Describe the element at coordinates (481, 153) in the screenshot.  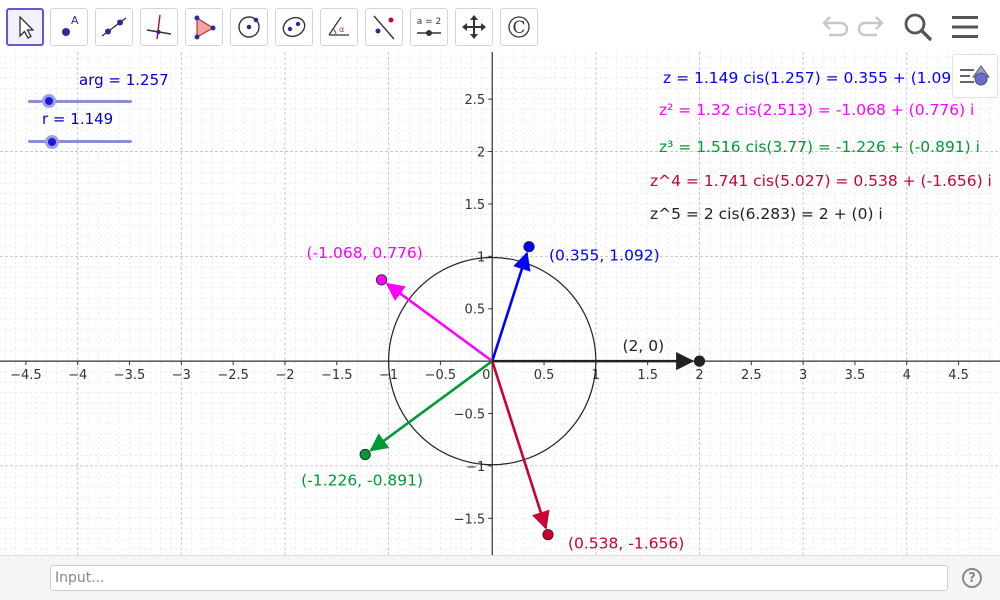
I see `y-tick-label: 2` at that location.